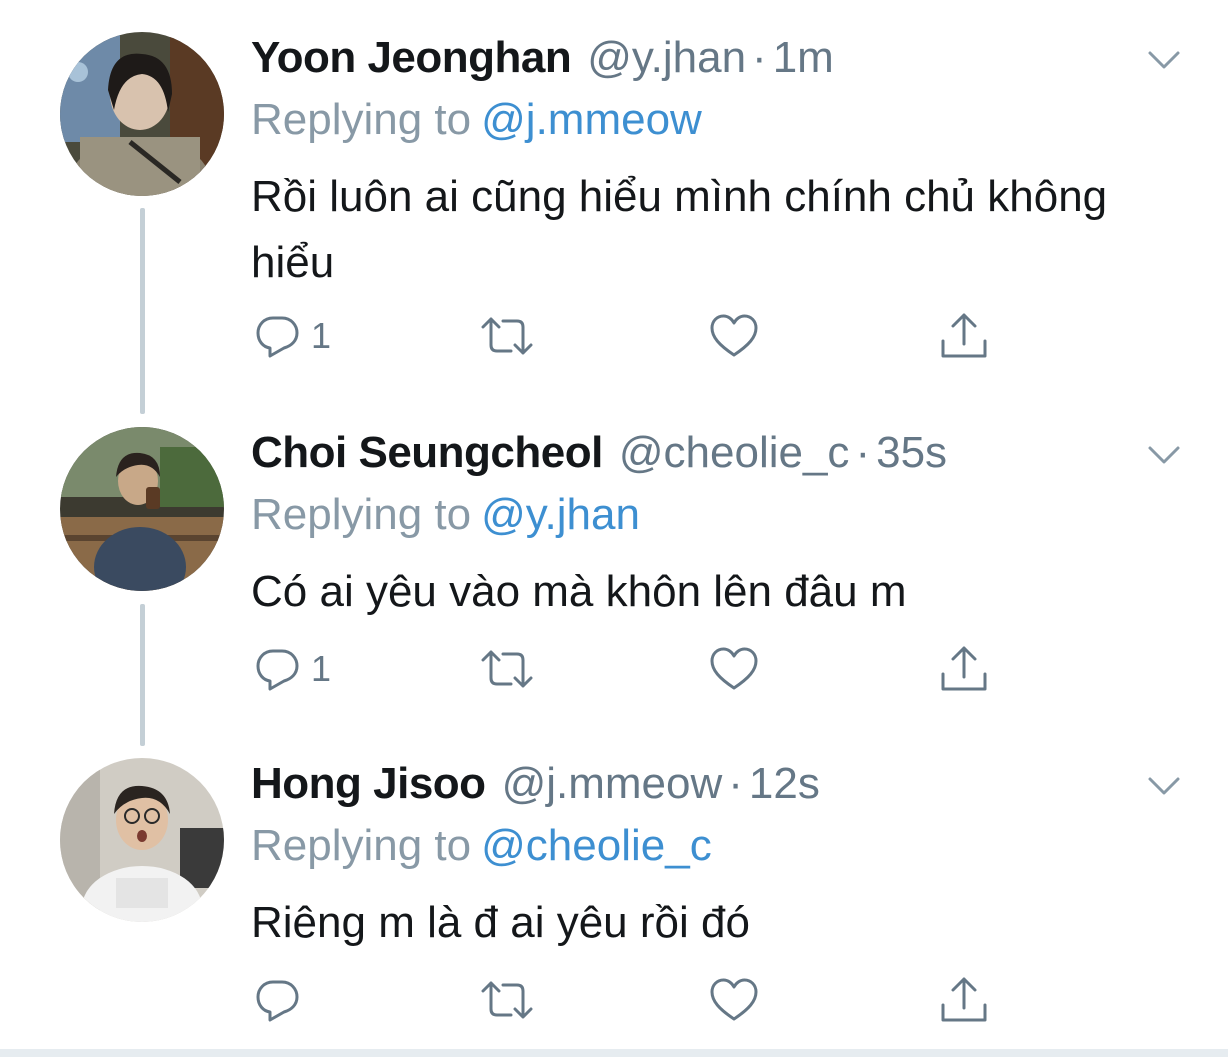 Image resolution: width=1228 pixels, height=1057 pixels. Describe the element at coordinates (411, 58) in the screenshot. I see `display-name: Yoon Jeonghan` at that location.